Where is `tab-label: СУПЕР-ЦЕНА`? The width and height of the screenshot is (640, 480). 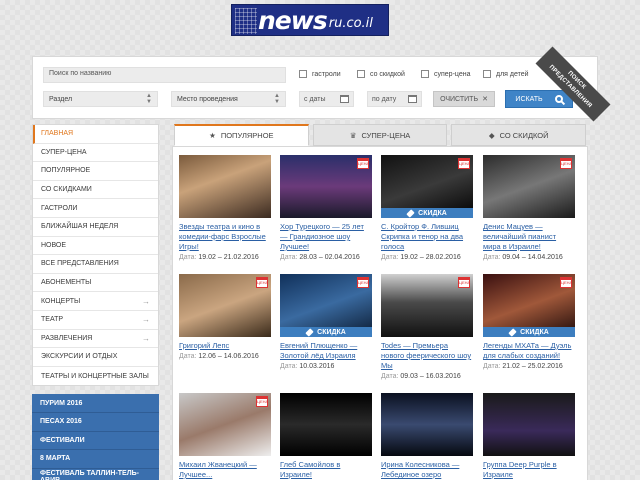 tab-label: СУПЕР-ЦЕНА is located at coordinates (386, 135).